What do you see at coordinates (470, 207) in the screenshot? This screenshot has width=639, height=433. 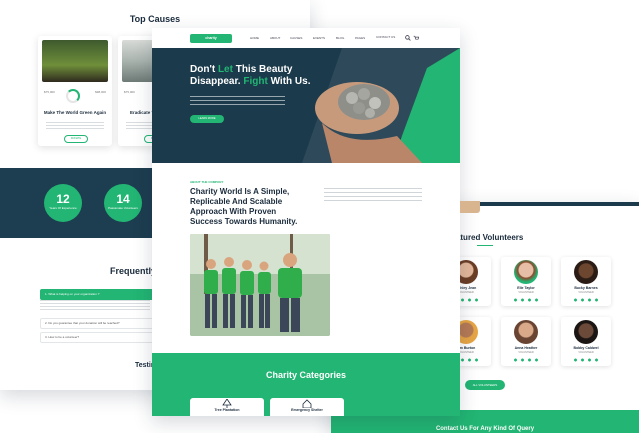 I see `about-side-image` at bounding box center [470, 207].